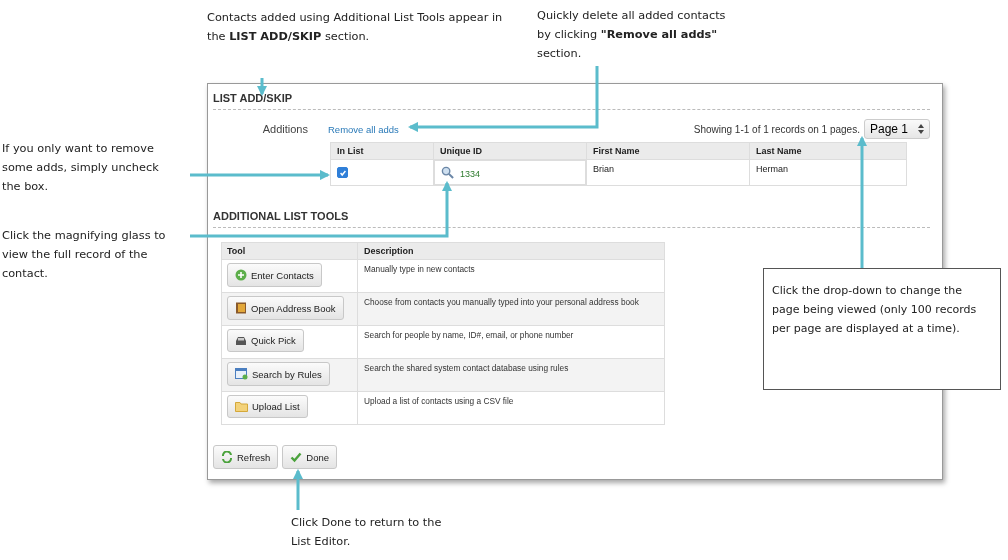  I want to click on refresh-icon, so click(227, 457).